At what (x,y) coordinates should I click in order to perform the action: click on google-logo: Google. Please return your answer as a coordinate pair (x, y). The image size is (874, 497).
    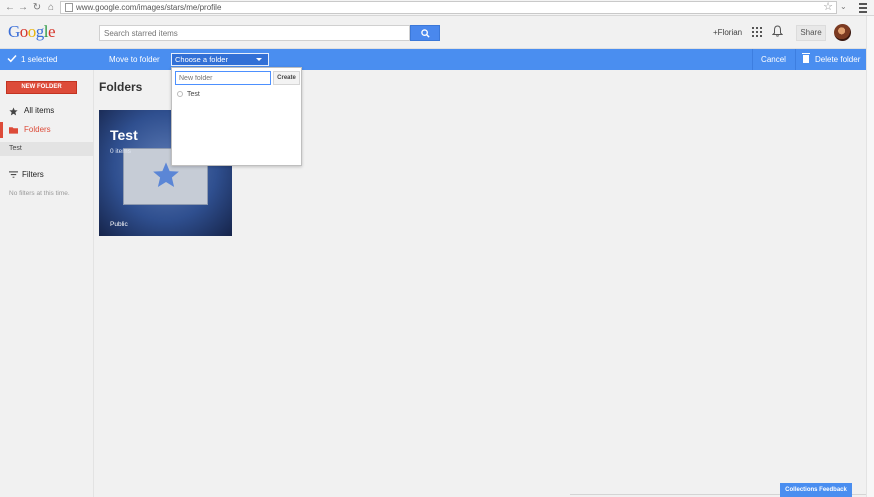
    Looking at the image, I should click on (32, 32).